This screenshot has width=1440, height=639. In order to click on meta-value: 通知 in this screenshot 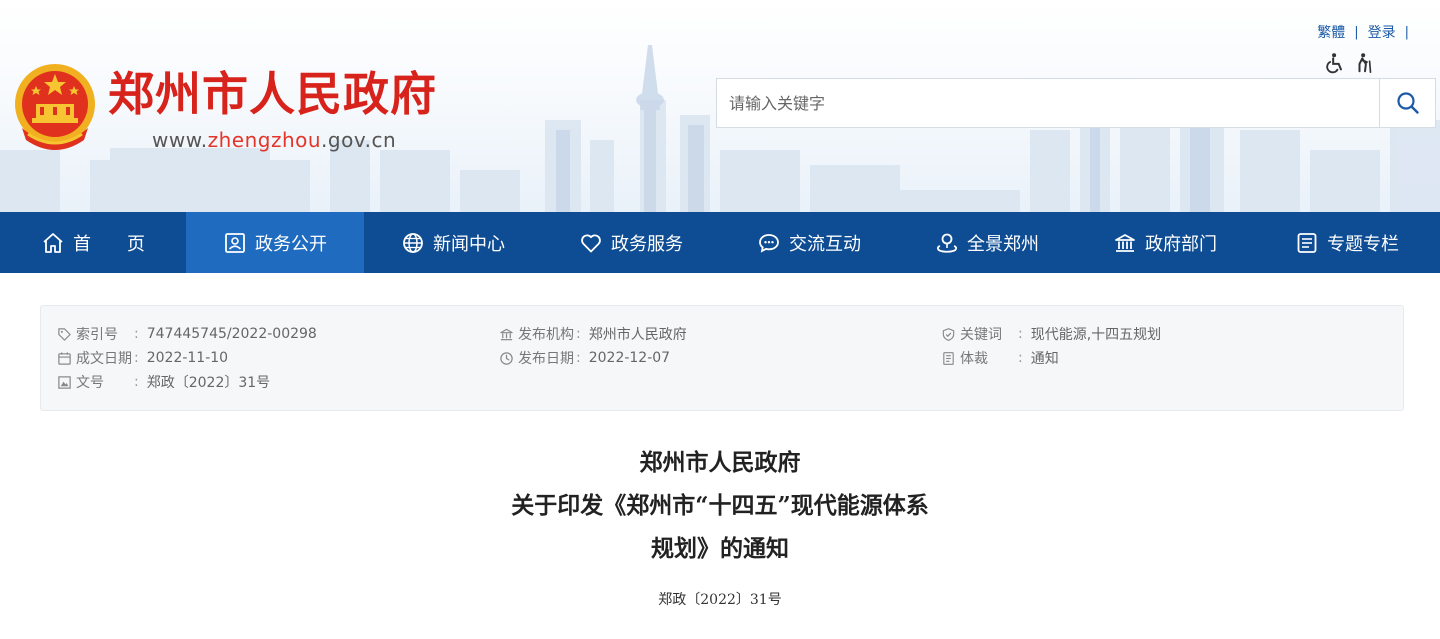, I will do `click(1044, 359)`.